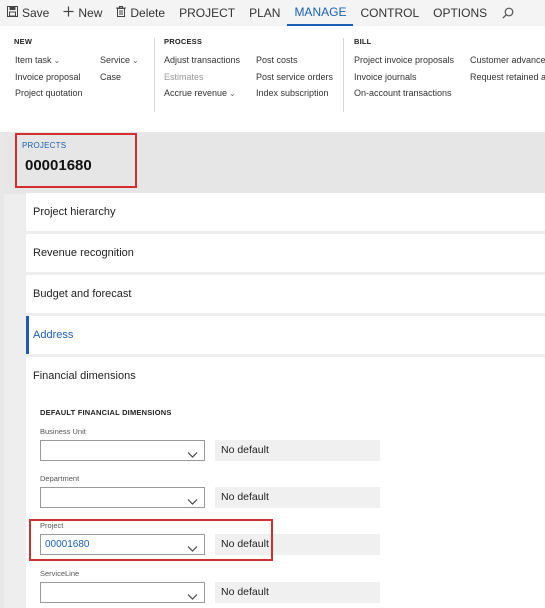 The width and height of the screenshot is (545, 608). I want to click on estimates-button: Estimates, so click(184, 77).